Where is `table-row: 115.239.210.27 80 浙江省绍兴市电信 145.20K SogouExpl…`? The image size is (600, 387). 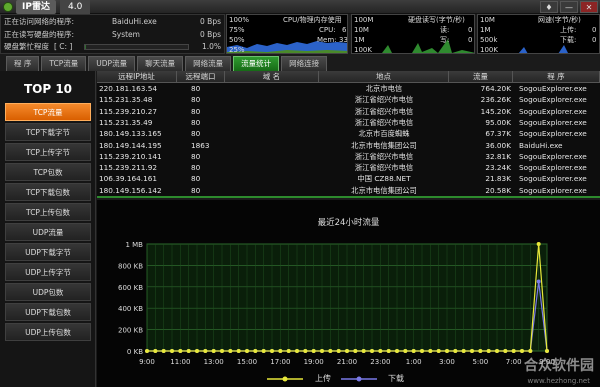
table-row: 115.239.210.27 80 浙江省绍兴市电信 145.20K SogouExpl… is located at coordinates (348, 112).